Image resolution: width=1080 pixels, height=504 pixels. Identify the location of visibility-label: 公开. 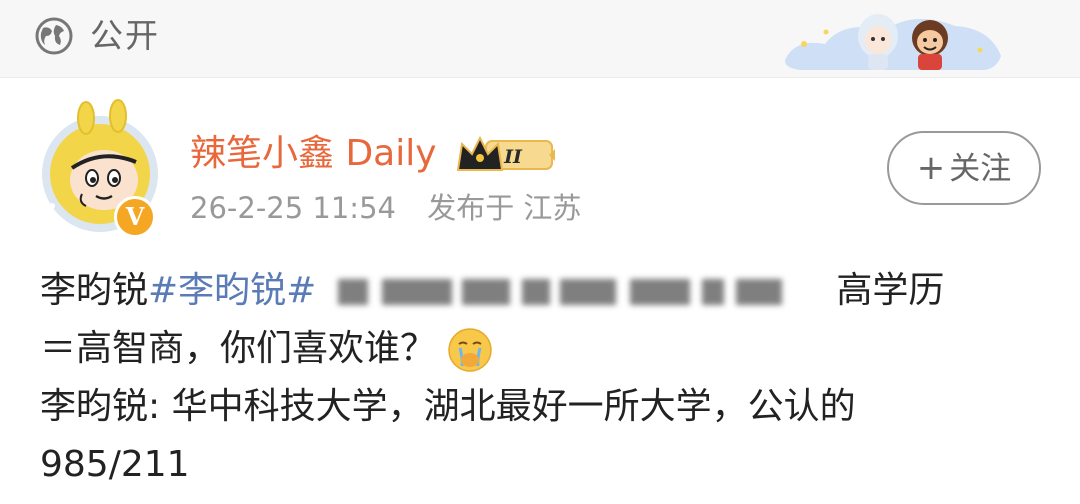
(125, 35).